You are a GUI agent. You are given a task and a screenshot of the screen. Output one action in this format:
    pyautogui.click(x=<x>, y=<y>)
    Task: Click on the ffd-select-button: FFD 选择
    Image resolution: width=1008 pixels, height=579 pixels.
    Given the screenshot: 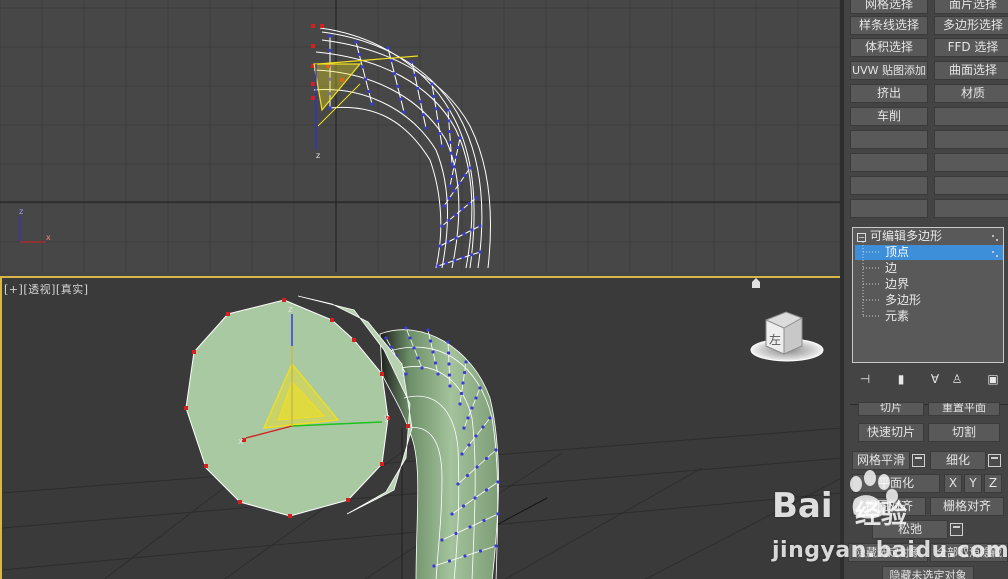 What is the action you would take?
    pyautogui.click(x=971, y=47)
    